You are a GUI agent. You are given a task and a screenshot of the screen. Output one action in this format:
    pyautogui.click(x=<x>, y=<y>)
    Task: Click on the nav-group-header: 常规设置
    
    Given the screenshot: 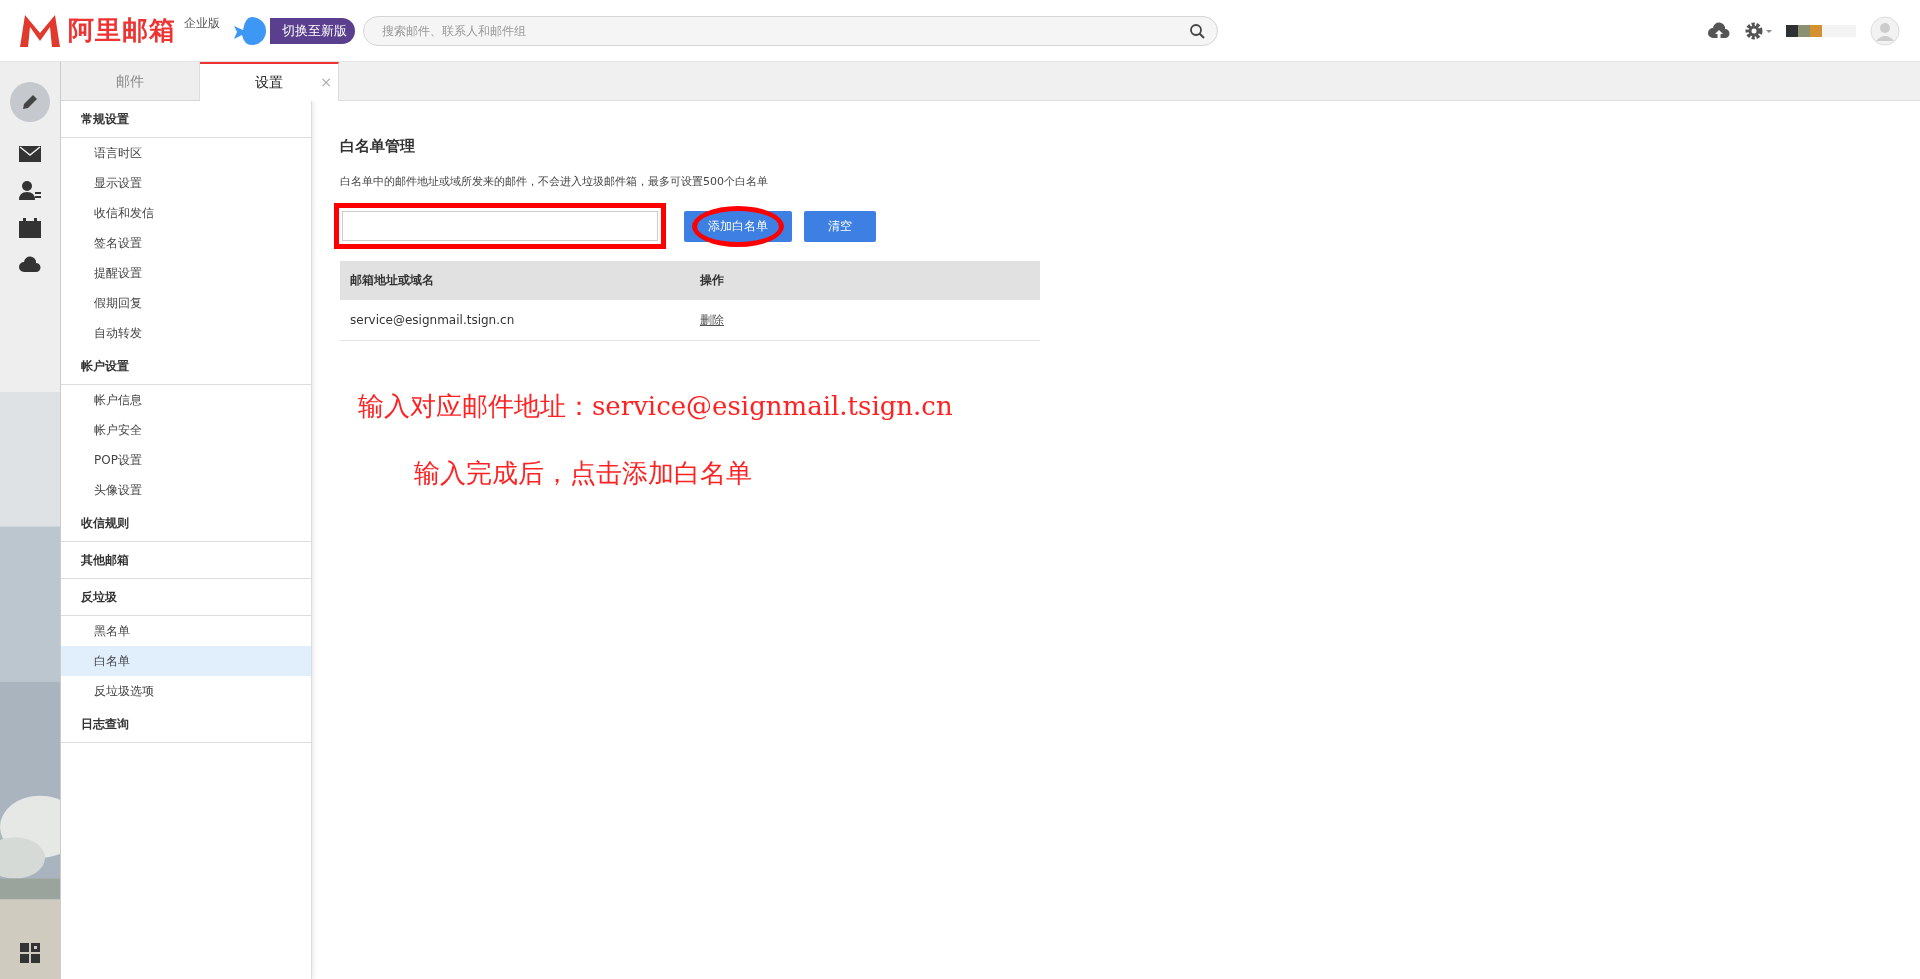 What is the action you would take?
    pyautogui.click(x=186, y=119)
    